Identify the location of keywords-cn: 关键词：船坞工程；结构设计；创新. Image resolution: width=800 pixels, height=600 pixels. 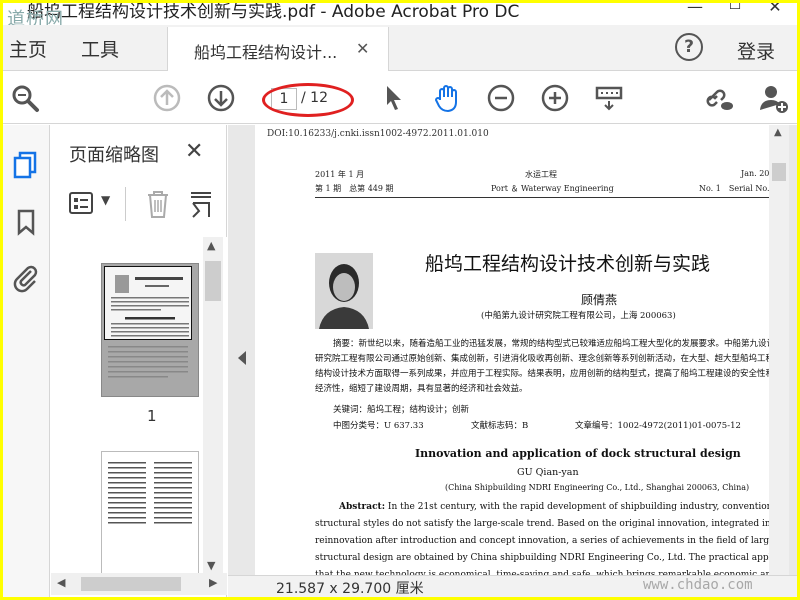
(401, 410).